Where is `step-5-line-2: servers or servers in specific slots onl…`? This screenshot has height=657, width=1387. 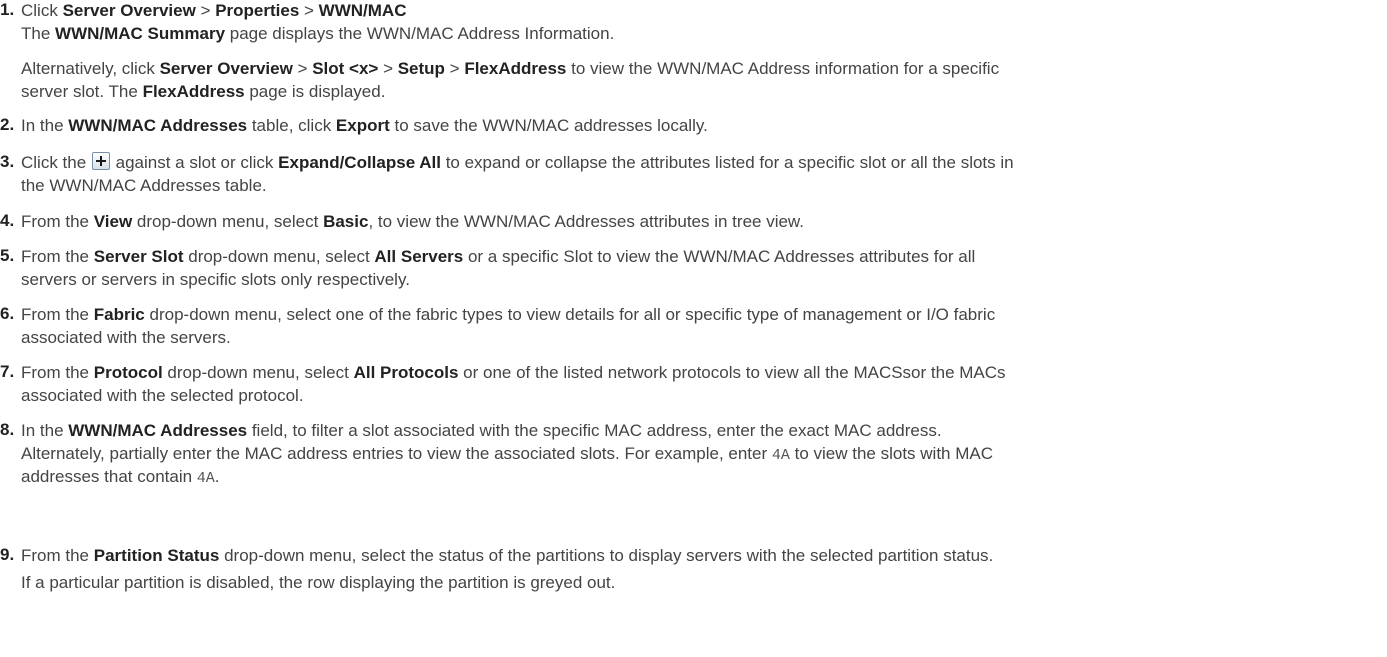
step-5-line-2: servers or servers in specific slots onl… is located at coordinates (215, 279).